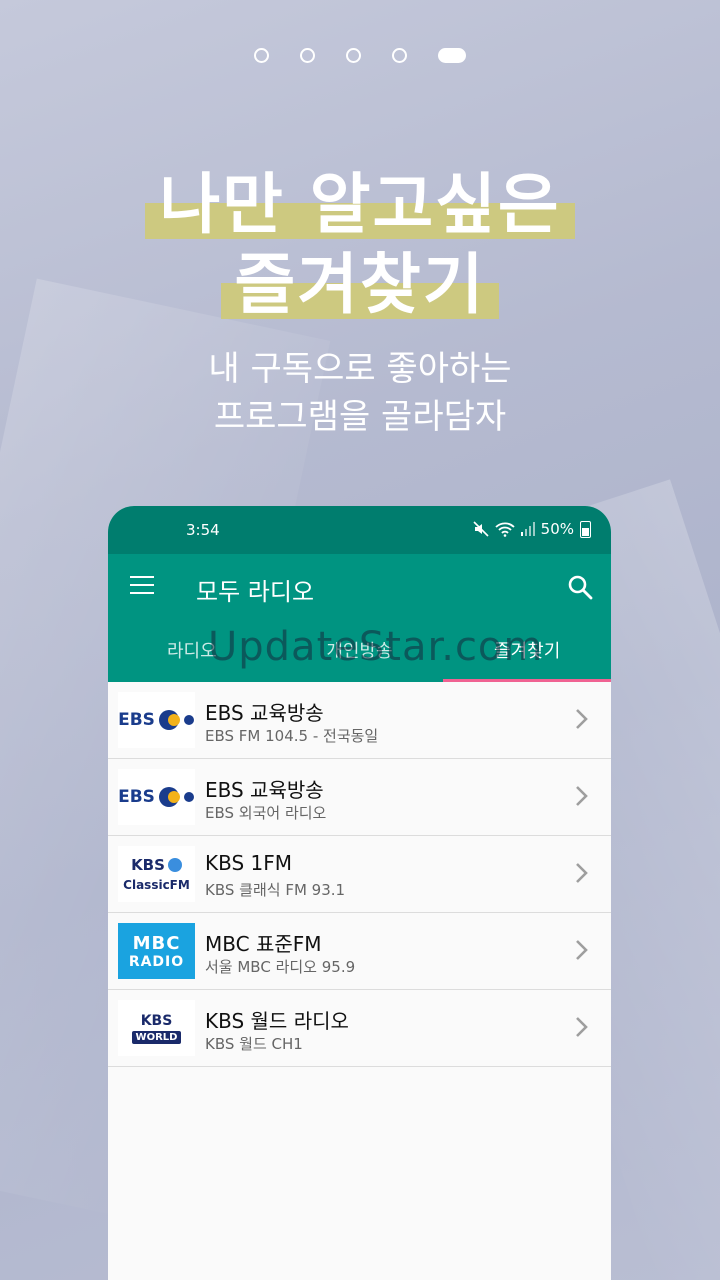 The height and width of the screenshot is (1280, 720). What do you see at coordinates (142, 586) in the screenshot?
I see `hamburger-icon` at bounding box center [142, 586].